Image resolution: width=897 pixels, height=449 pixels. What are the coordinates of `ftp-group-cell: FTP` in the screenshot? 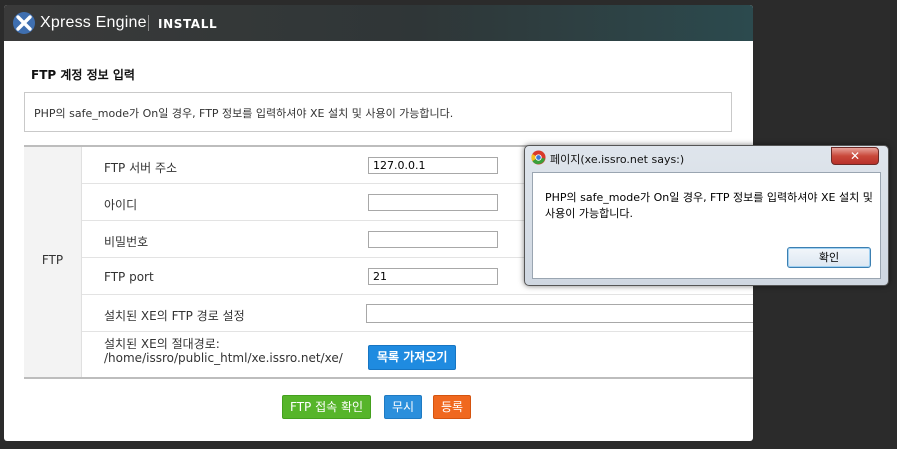 It's located at (53, 262).